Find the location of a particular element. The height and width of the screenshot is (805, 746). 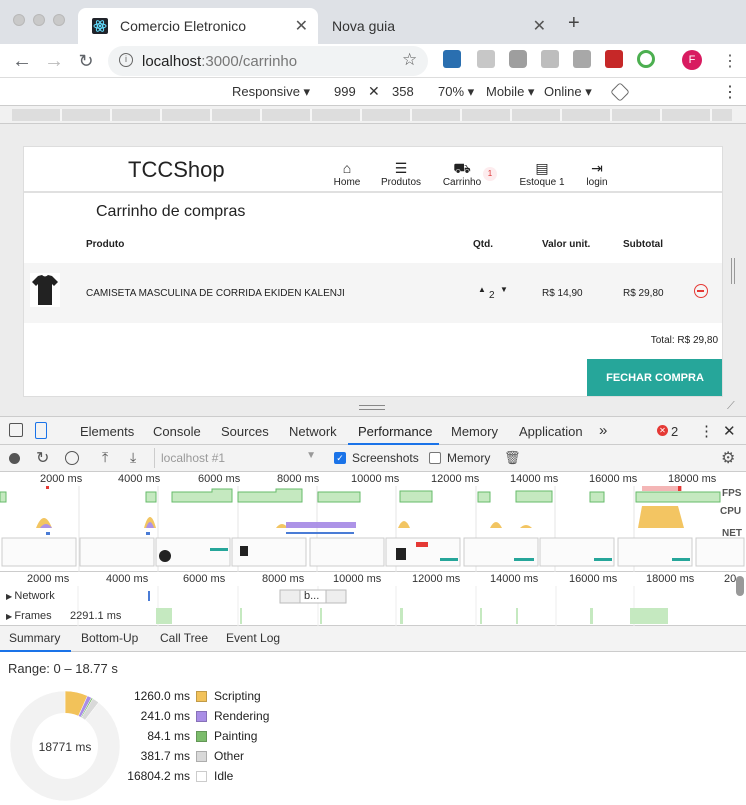

nav-products: ☰ Produtos is located at coordinates (401, 174).